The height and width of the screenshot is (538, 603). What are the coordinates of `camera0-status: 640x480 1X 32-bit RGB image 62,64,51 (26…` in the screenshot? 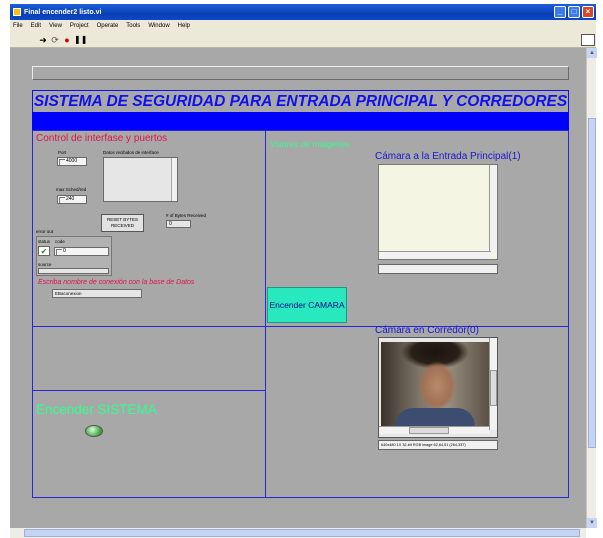 It's located at (438, 445).